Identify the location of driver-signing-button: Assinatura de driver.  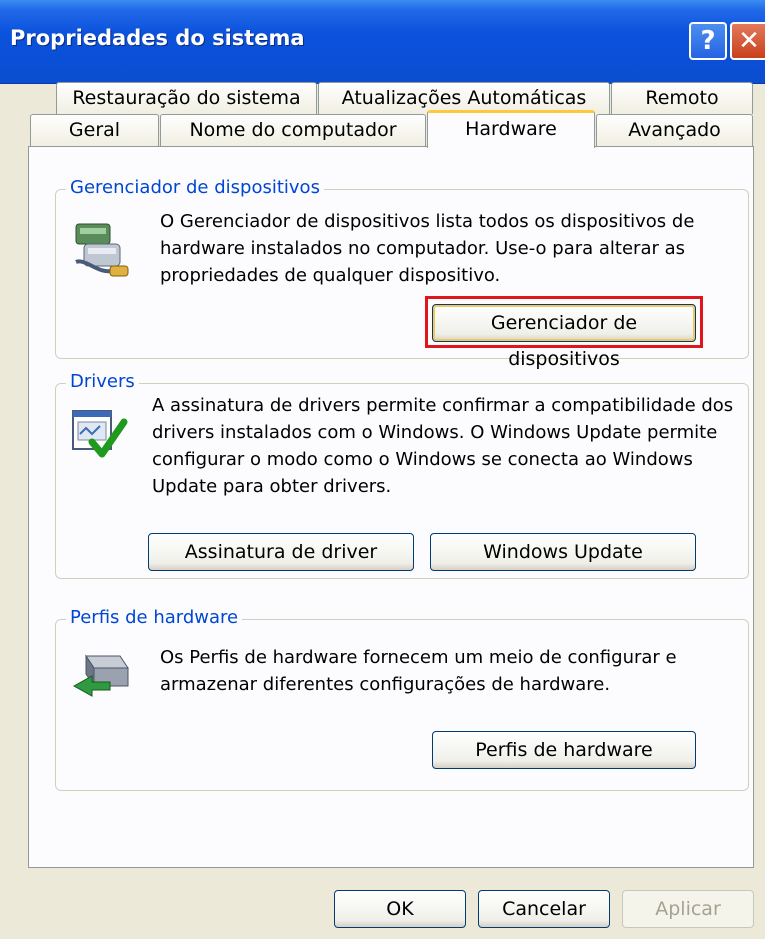
(281, 552).